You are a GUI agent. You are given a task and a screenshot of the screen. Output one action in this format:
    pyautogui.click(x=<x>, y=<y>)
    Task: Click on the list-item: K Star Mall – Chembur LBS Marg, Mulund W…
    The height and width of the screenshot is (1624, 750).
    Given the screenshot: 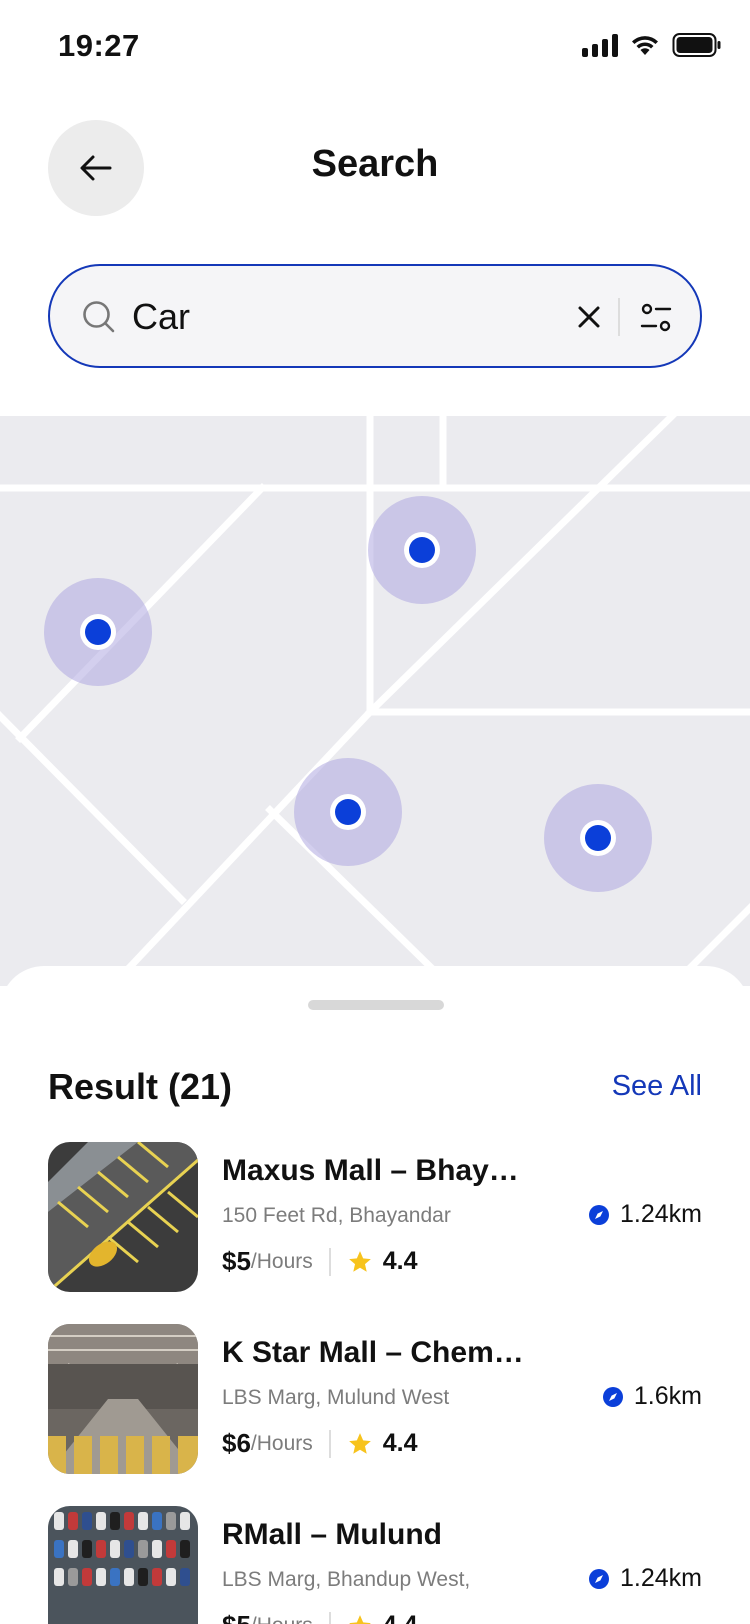 What is the action you would take?
    pyautogui.click(x=375, y=1400)
    